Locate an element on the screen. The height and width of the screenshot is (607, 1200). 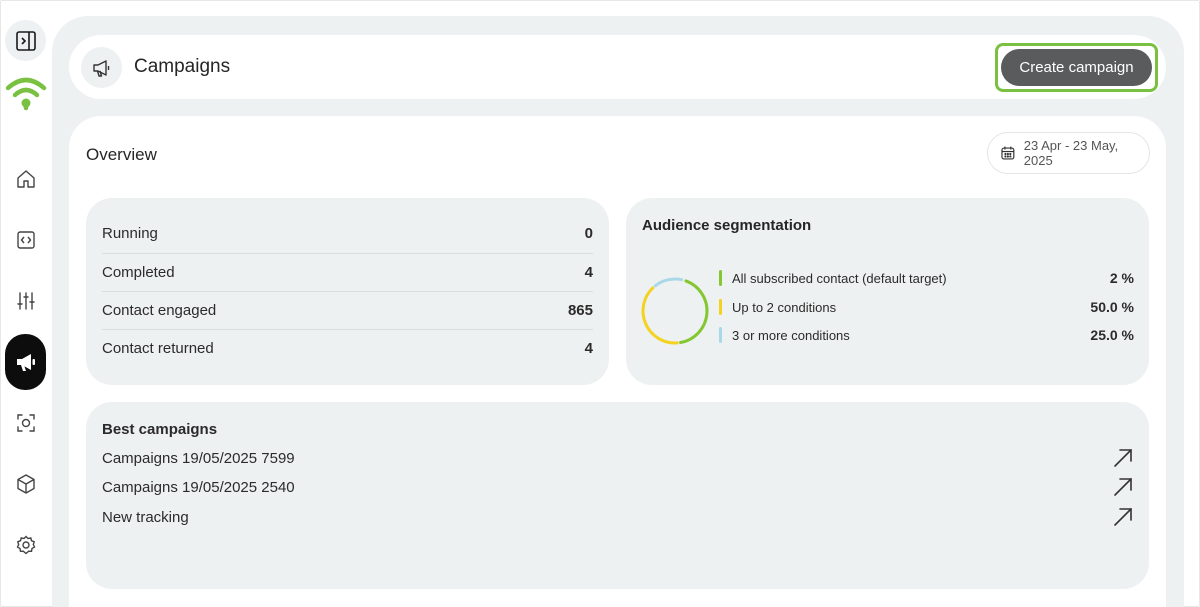
date-range-picker: 23 Apr - 23 May, 2025 is located at coordinates (1068, 153).